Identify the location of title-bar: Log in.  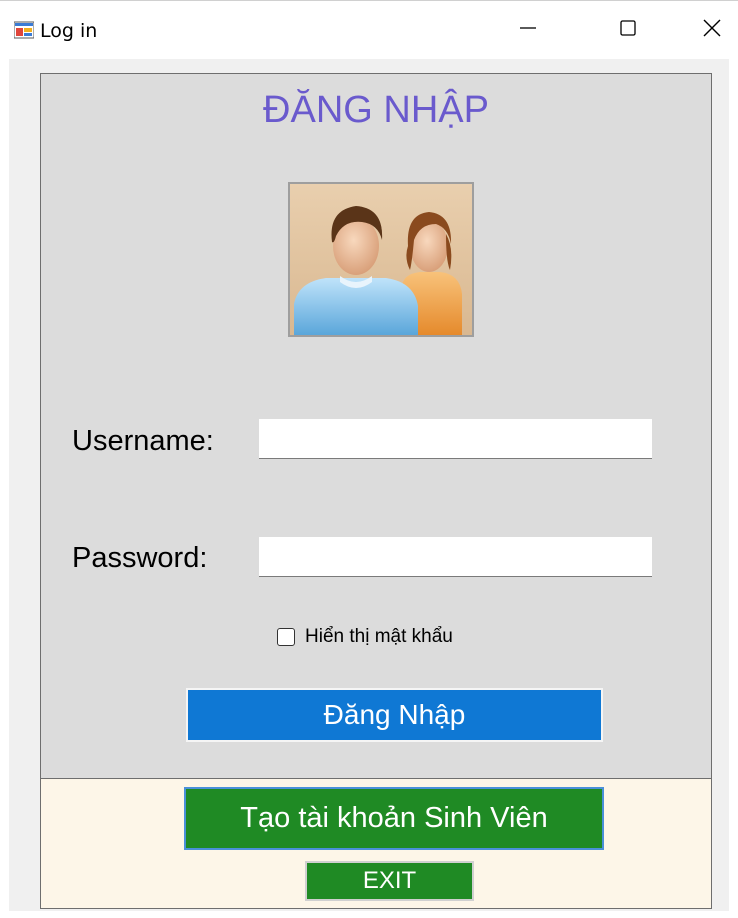
(369, 30).